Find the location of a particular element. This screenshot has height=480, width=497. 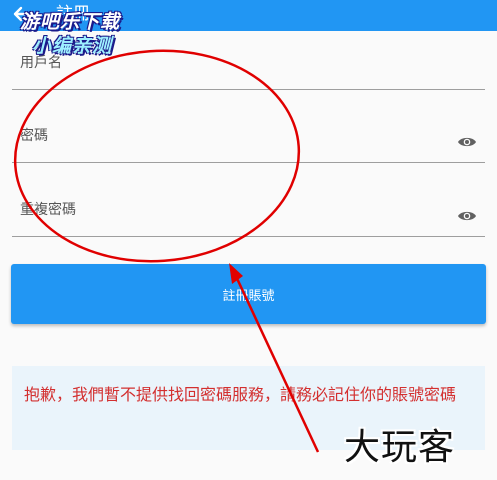

password-field: 密碼 is located at coordinates (248, 142).